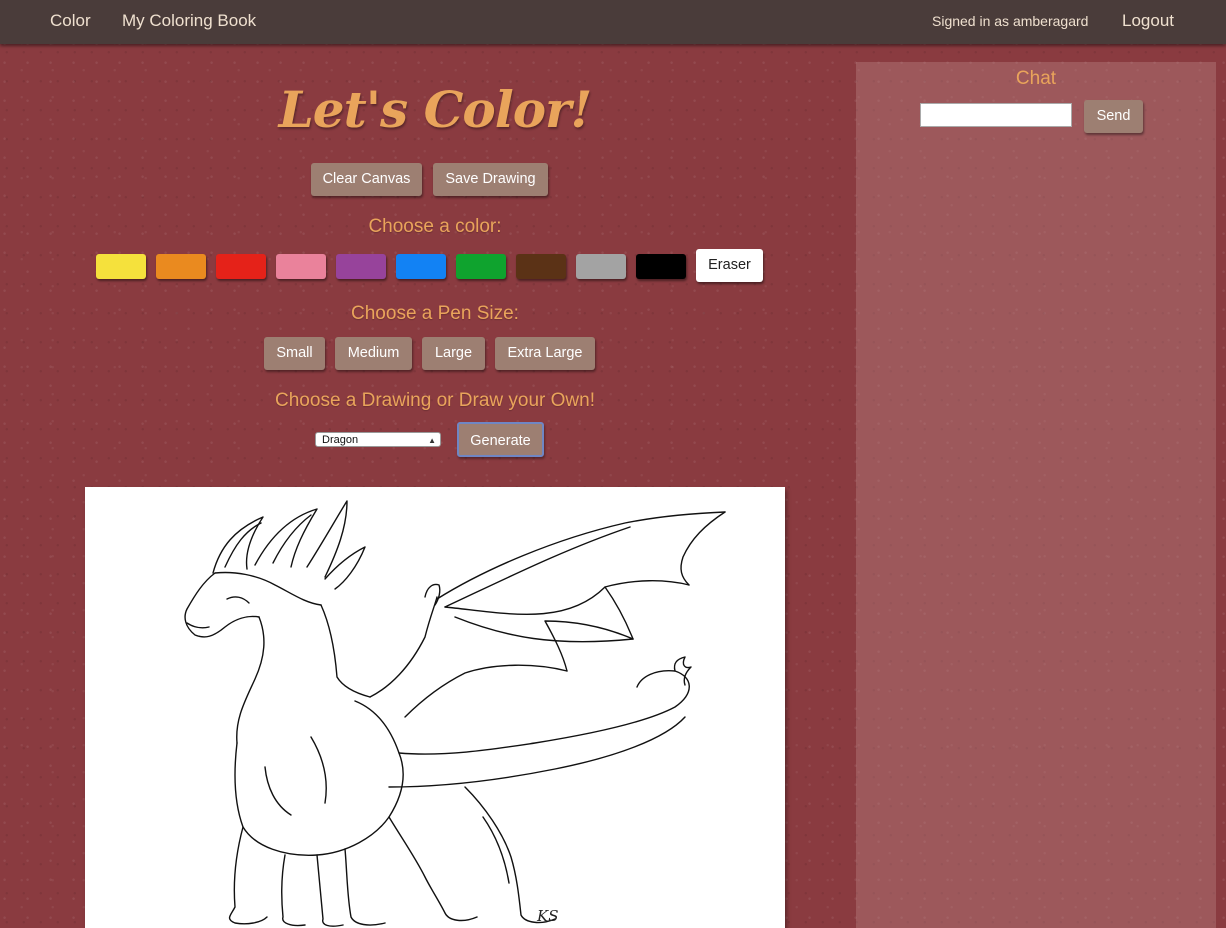  I want to click on logout-link: Logout, so click(1148, 21).